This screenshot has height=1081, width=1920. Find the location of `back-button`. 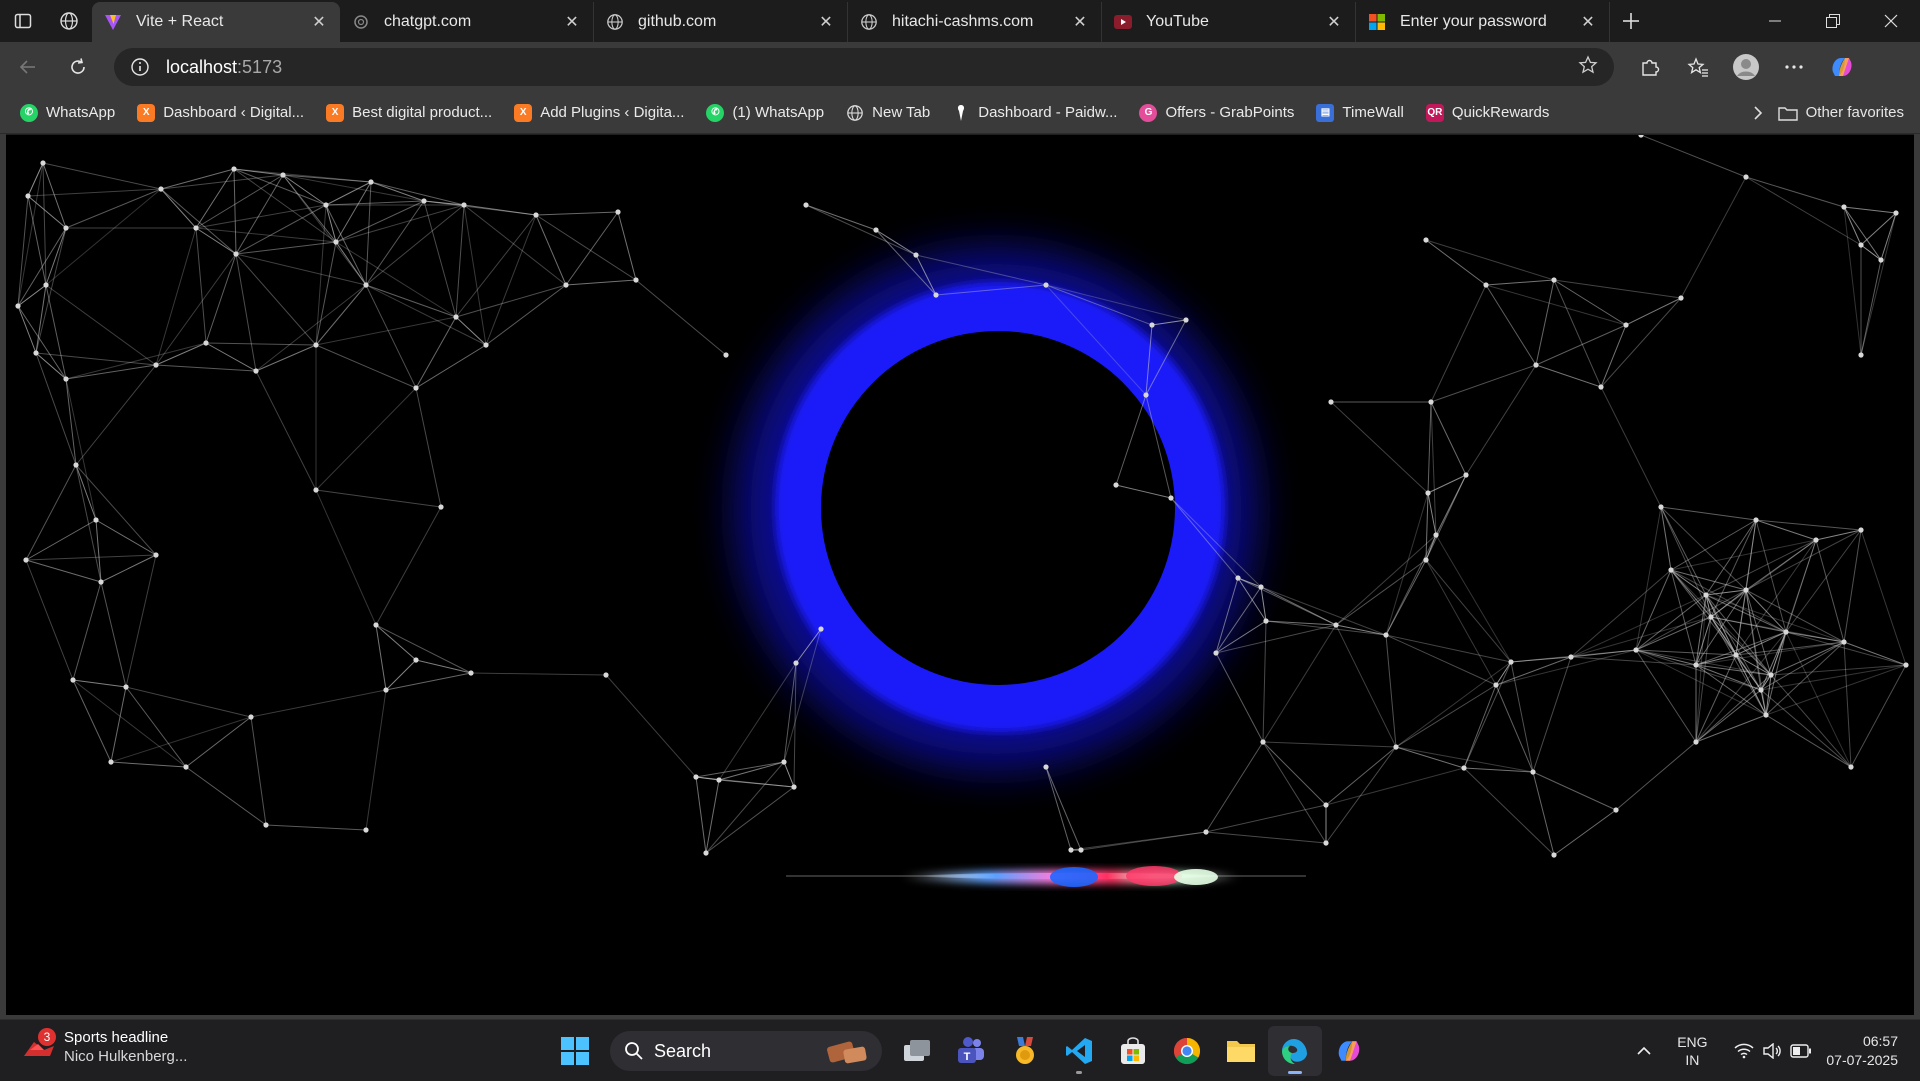

back-button is located at coordinates (28, 67).